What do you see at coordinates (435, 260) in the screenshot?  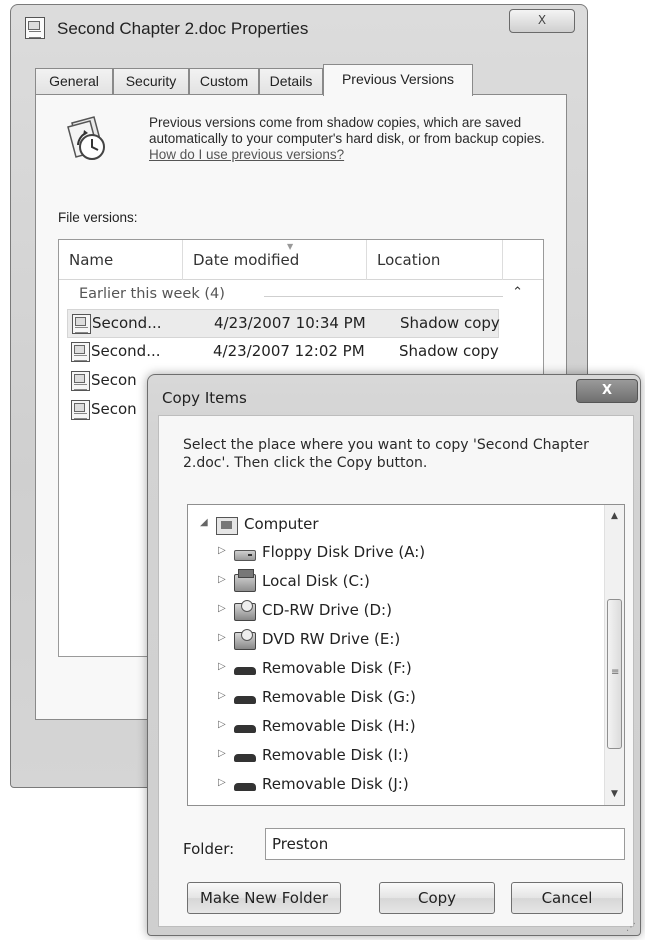 I see `column-header-location: Location` at bounding box center [435, 260].